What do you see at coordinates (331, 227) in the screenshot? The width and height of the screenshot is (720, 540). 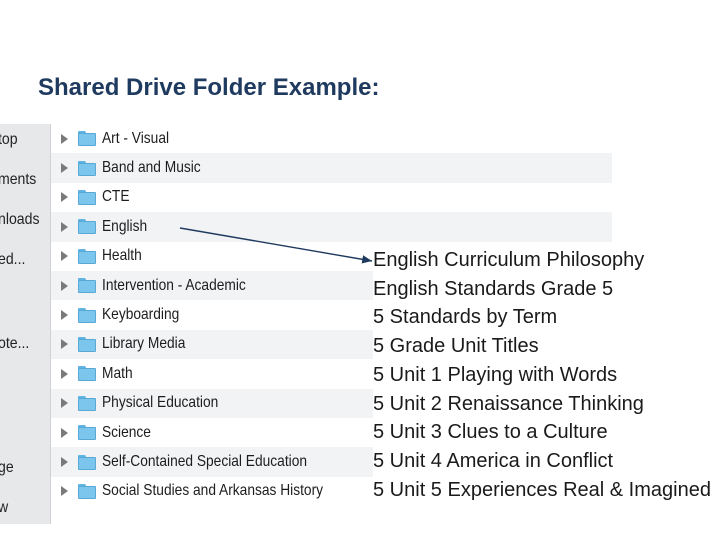 I see `folder-row-english: English` at bounding box center [331, 227].